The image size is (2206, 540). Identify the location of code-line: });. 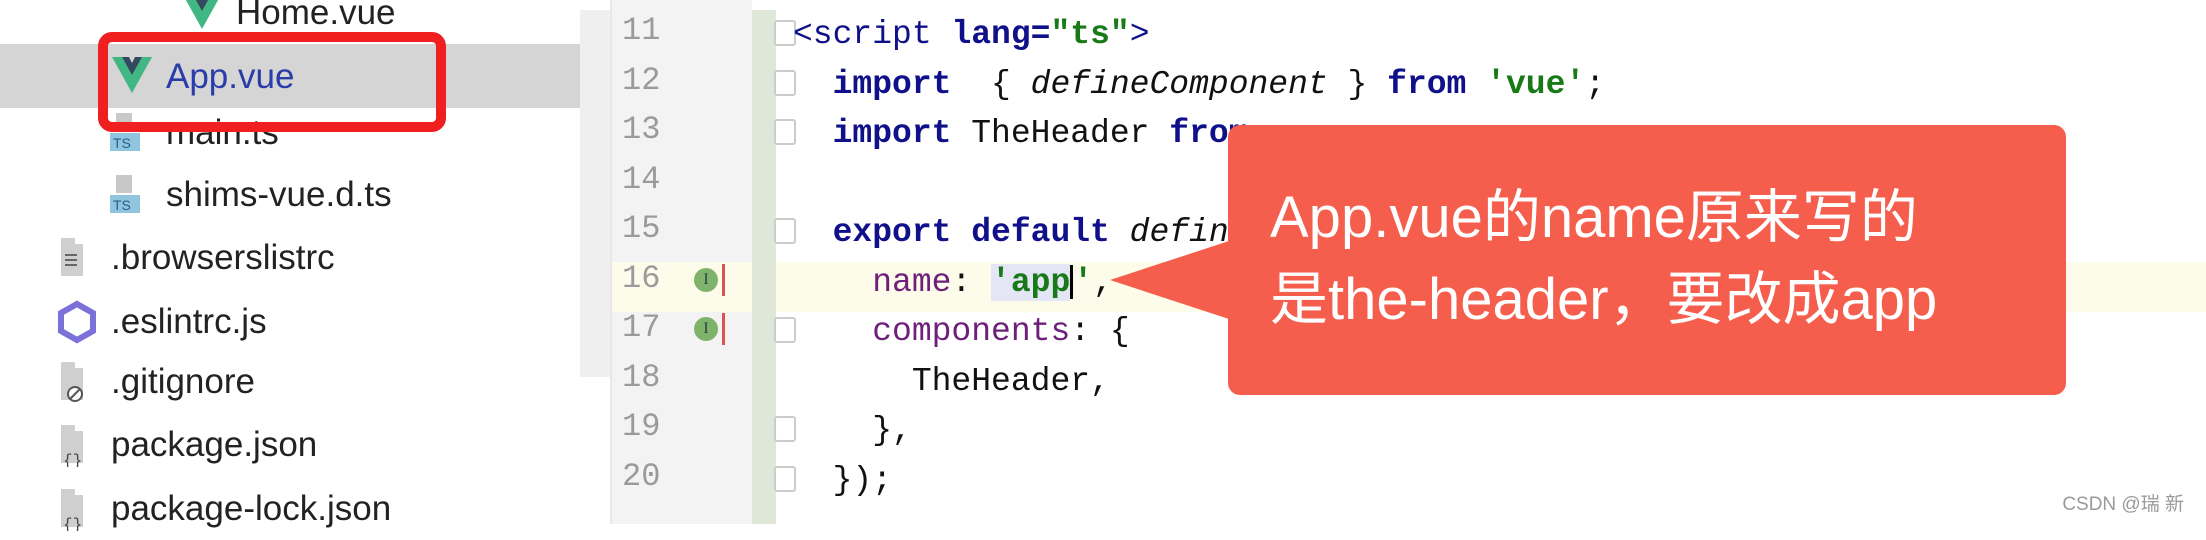
(842, 480).